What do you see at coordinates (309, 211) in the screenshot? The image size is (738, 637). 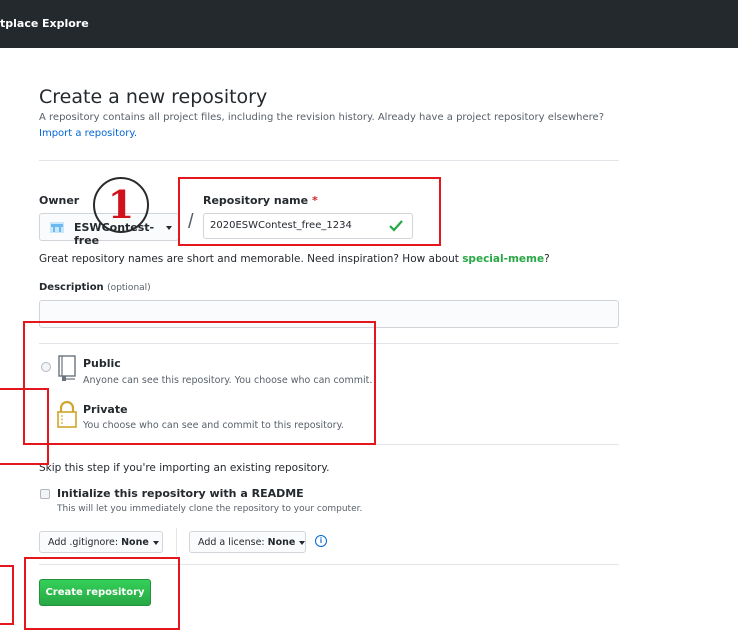 I see `annotation-box-repository-name` at bounding box center [309, 211].